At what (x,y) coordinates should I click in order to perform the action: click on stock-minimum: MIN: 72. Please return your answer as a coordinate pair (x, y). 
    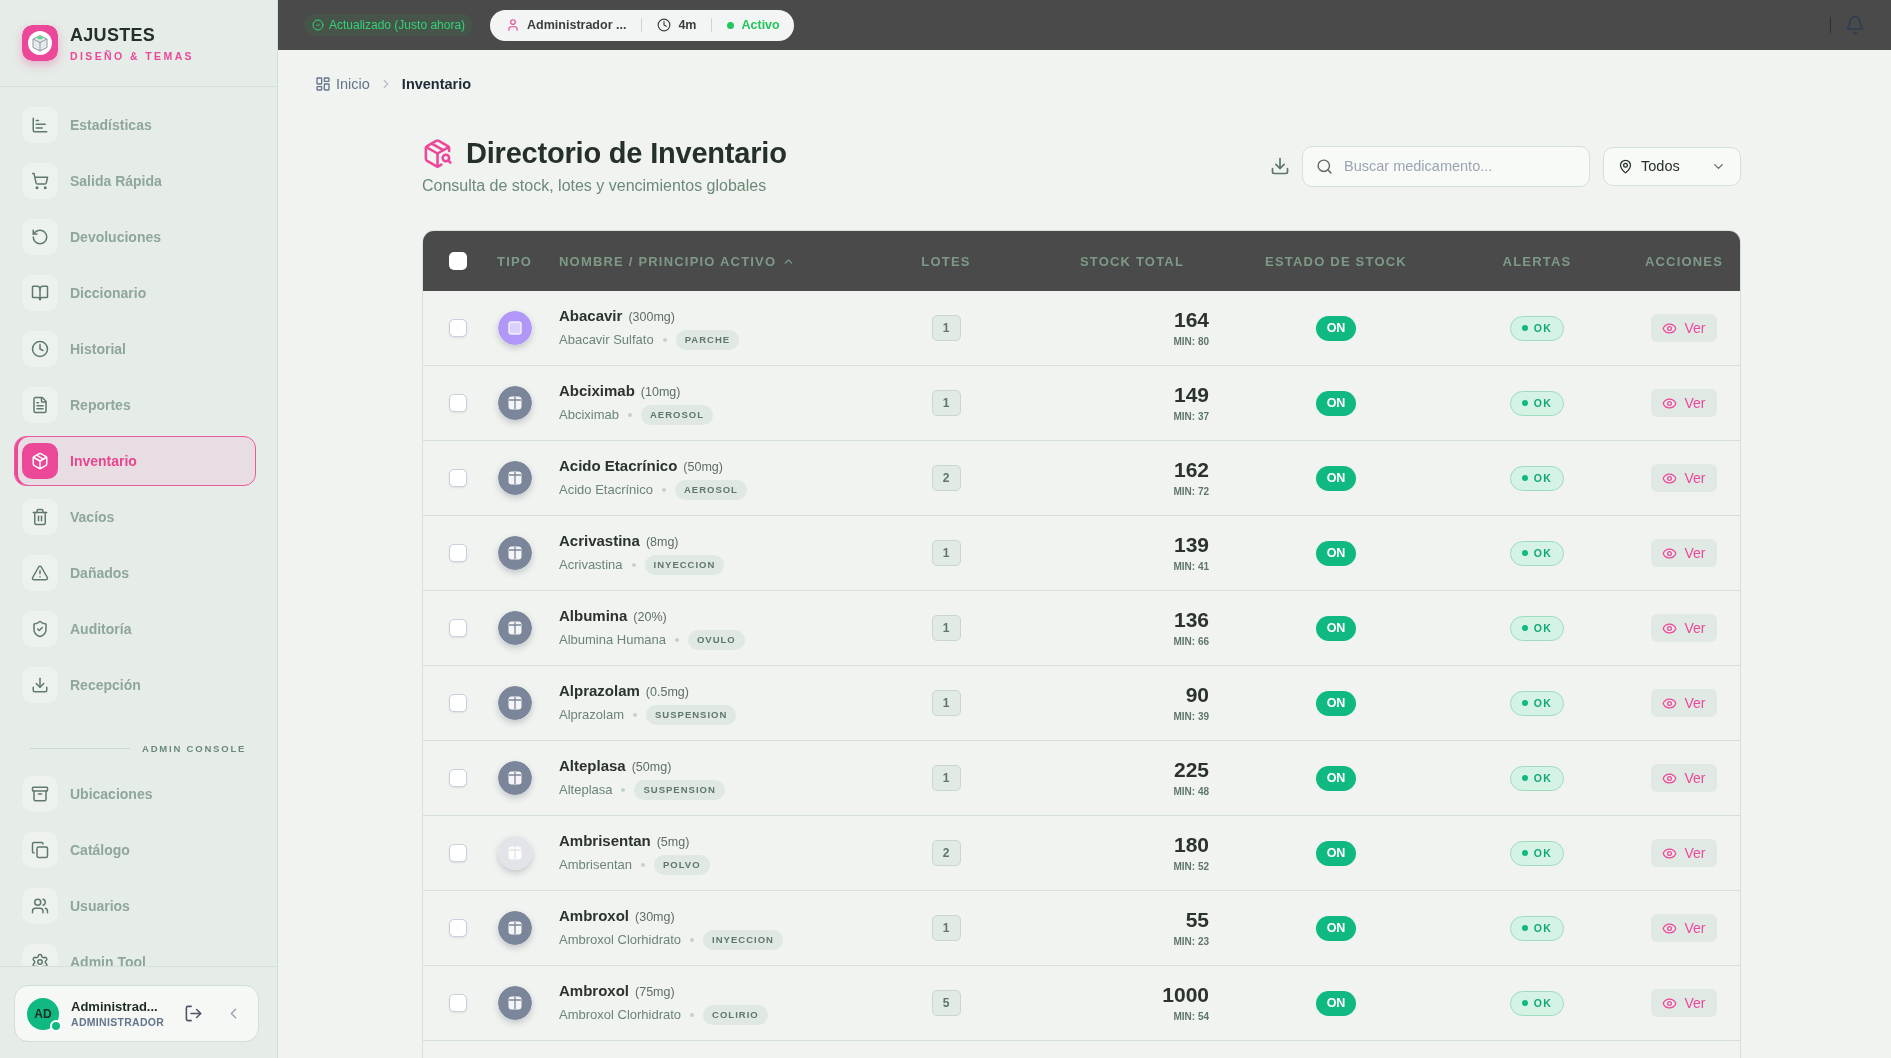
    Looking at the image, I should click on (1191, 491).